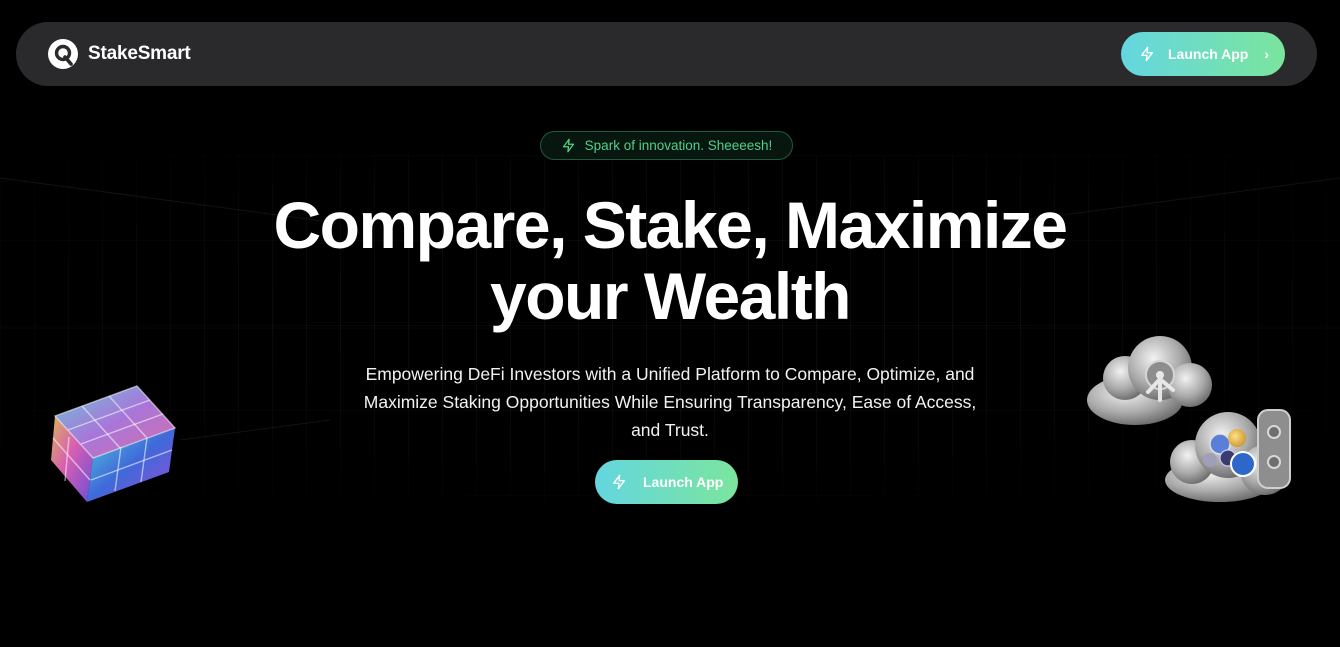 This screenshot has width=1340, height=647. What do you see at coordinates (1189, 419) in the screenshot?
I see `cloud-vault-illustration` at bounding box center [1189, 419].